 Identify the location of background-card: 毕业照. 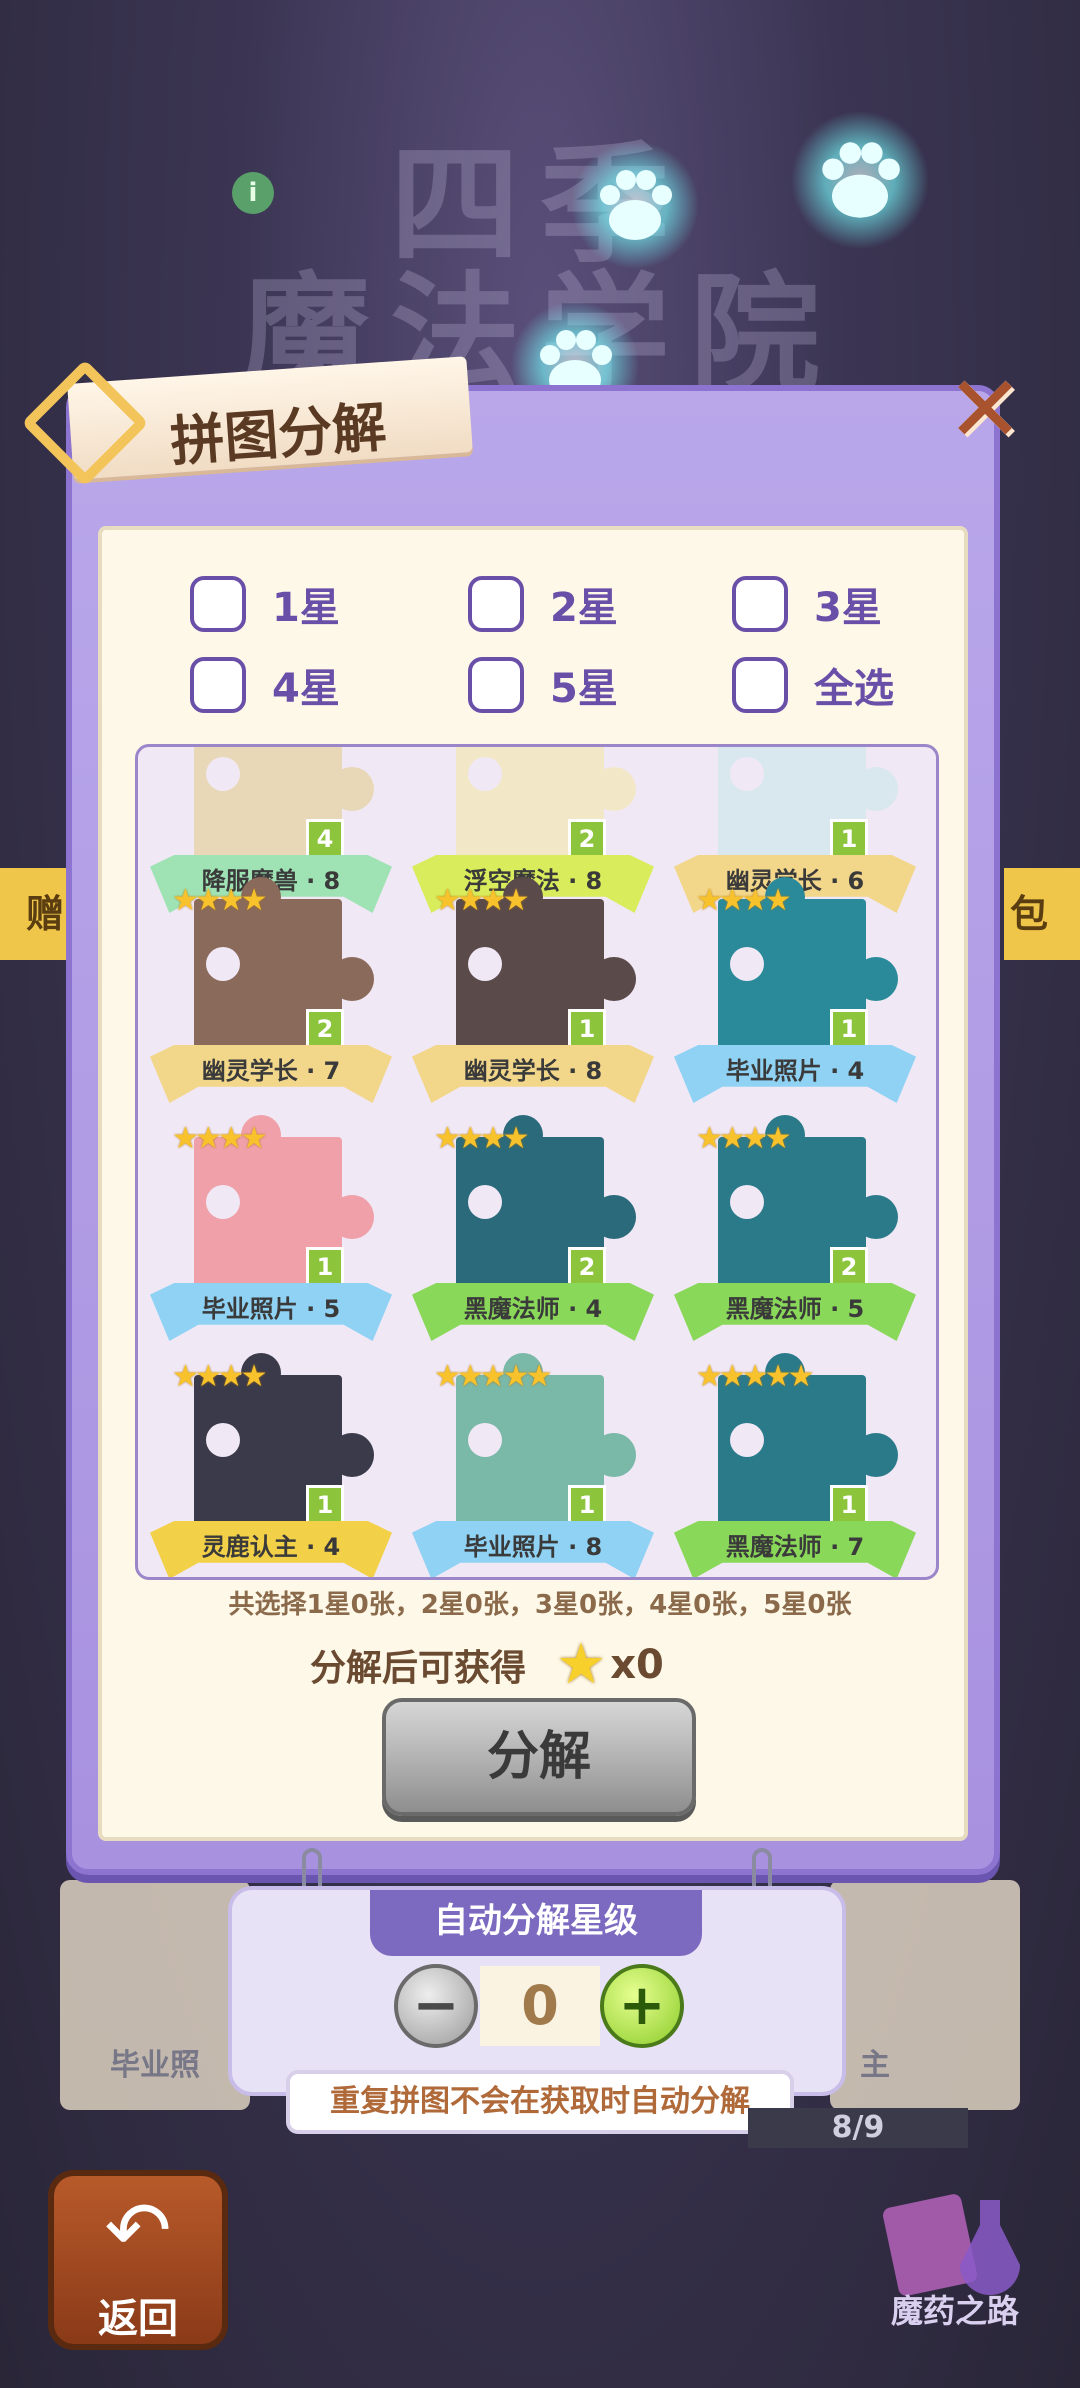
(155, 1995).